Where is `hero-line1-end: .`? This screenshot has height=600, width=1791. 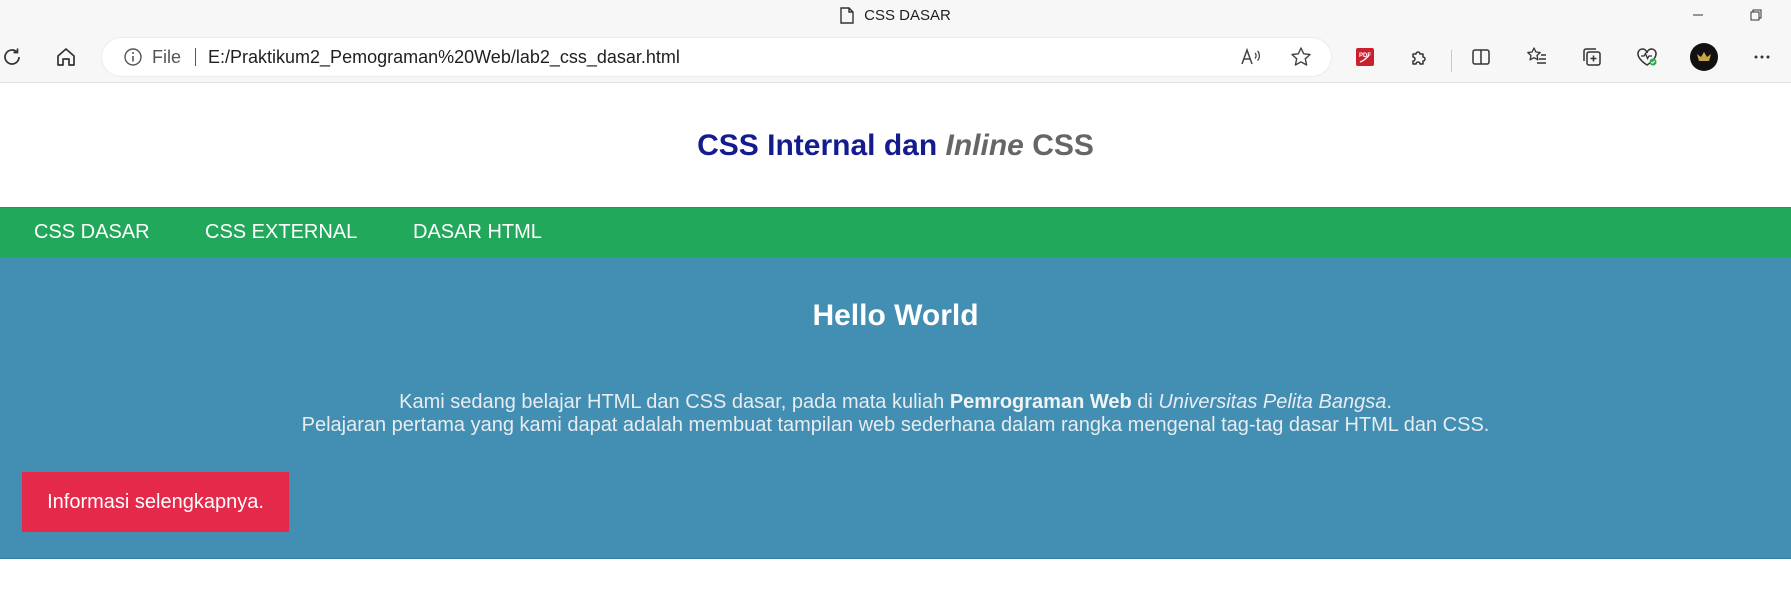 hero-line1-end: . is located at coordinates (1389, 402).